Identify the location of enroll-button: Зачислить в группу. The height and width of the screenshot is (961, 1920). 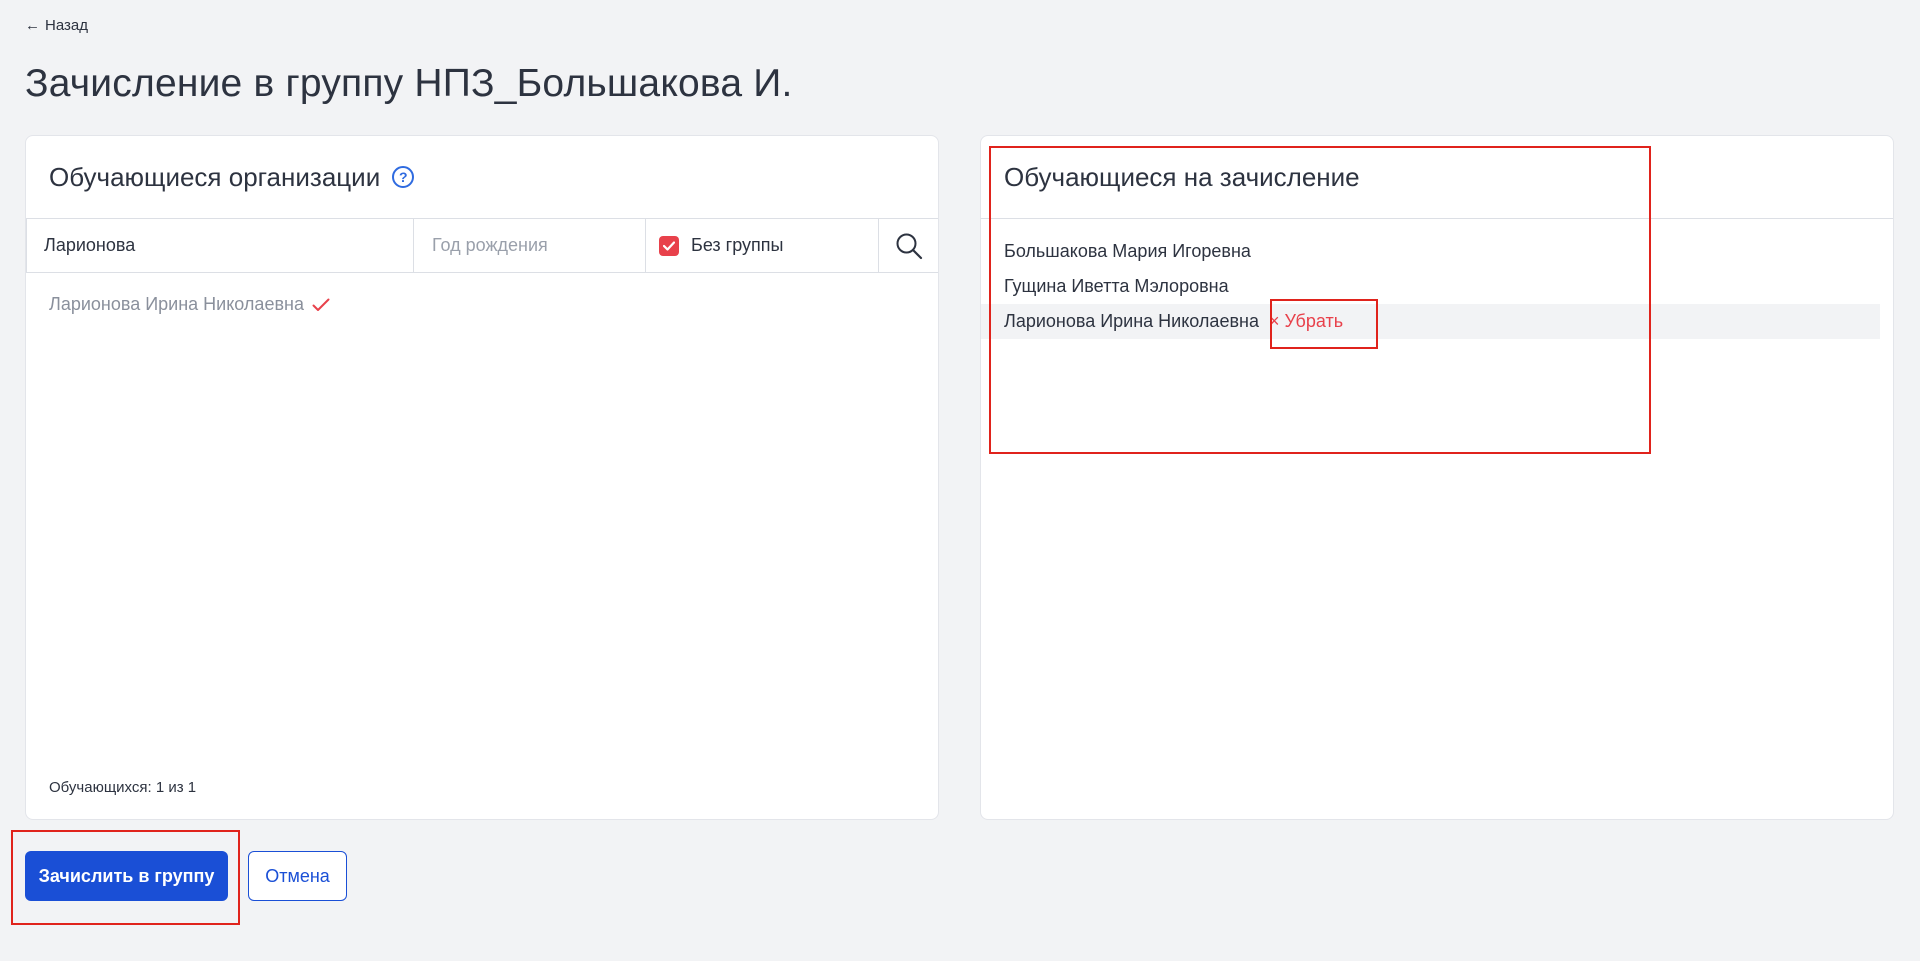
(126, 876).